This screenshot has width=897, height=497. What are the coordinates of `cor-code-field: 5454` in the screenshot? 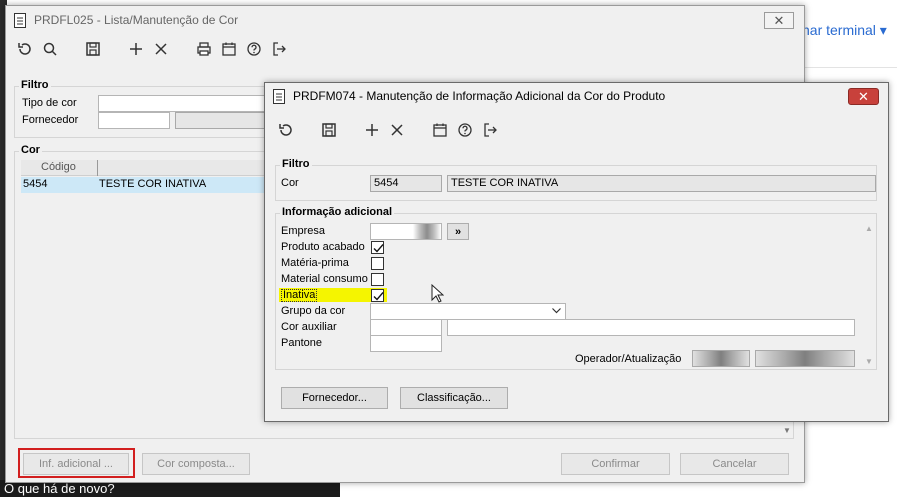 It's located at (406, 183).